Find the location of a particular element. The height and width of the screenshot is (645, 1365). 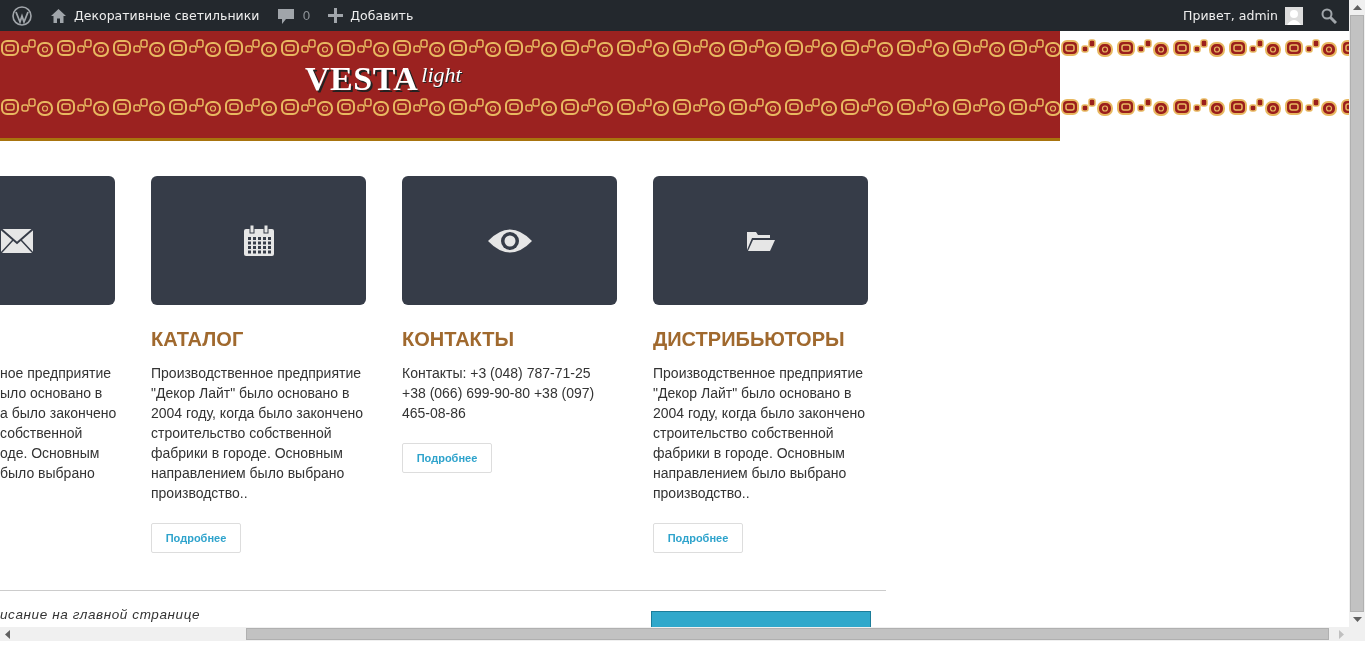

envelope-icon is located at coordinates (17, 240).